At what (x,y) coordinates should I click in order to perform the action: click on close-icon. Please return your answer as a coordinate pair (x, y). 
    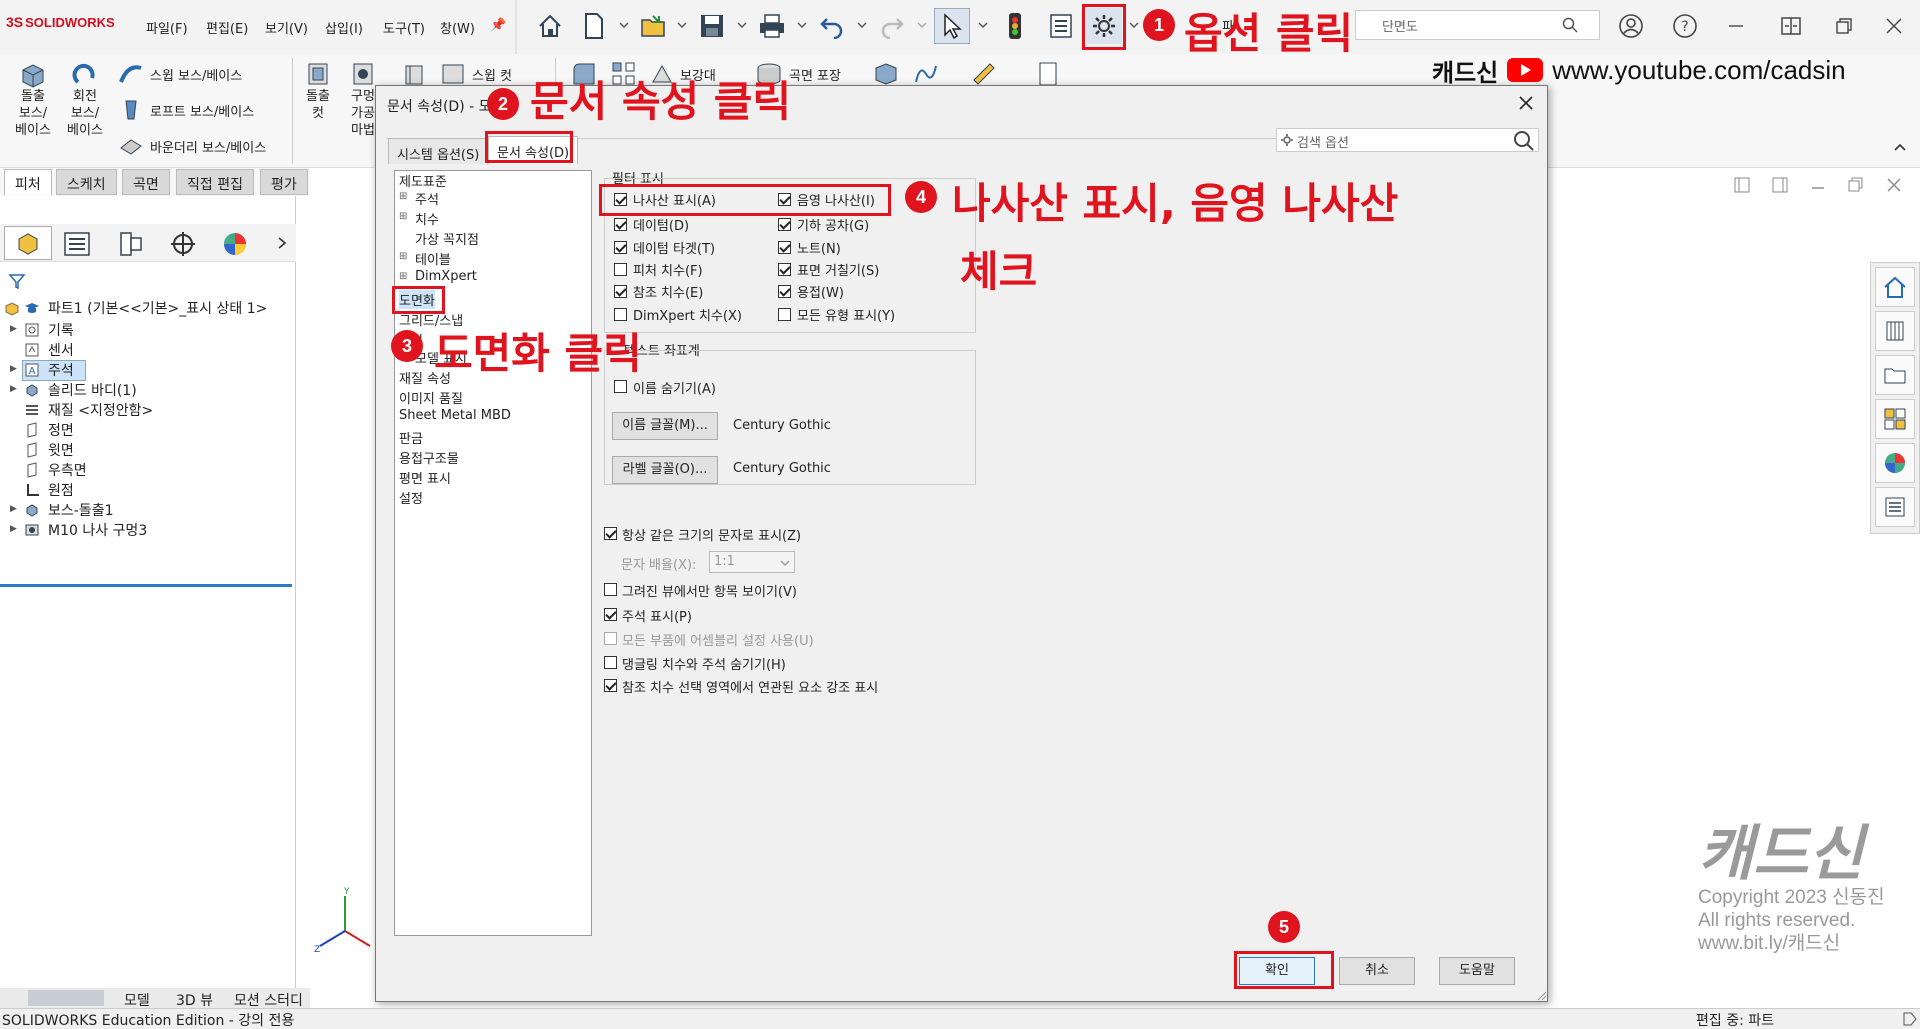
    Looking at the image, I should click on (1894, 26).